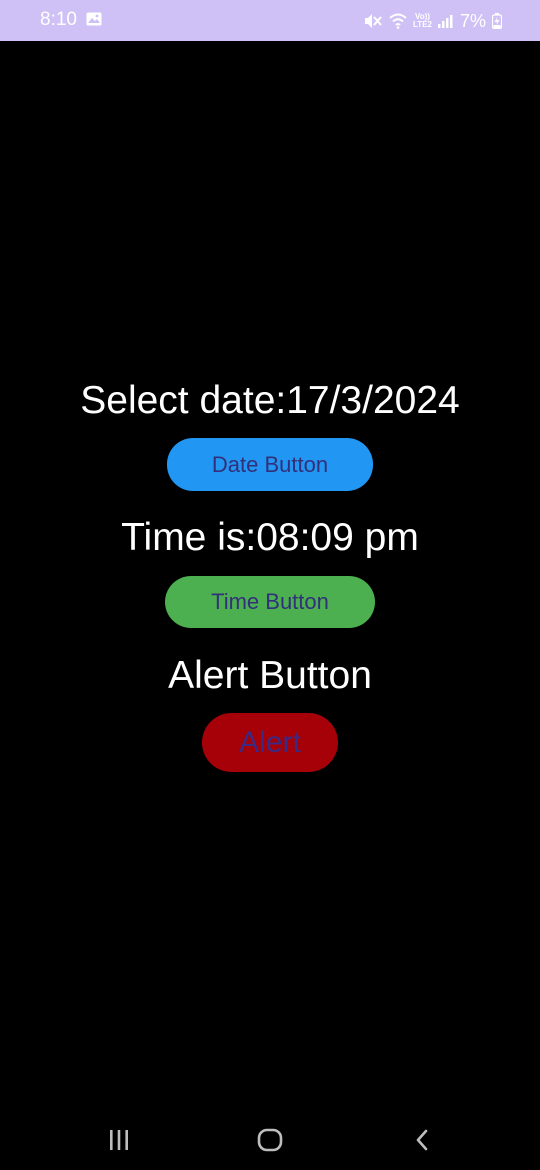 The width and height of the screenshot is (540, 1170). What do you see at coordinates (472, 21) in the screenshot?
I see `battery-percent: 7%` at bounding box center [472, 21].